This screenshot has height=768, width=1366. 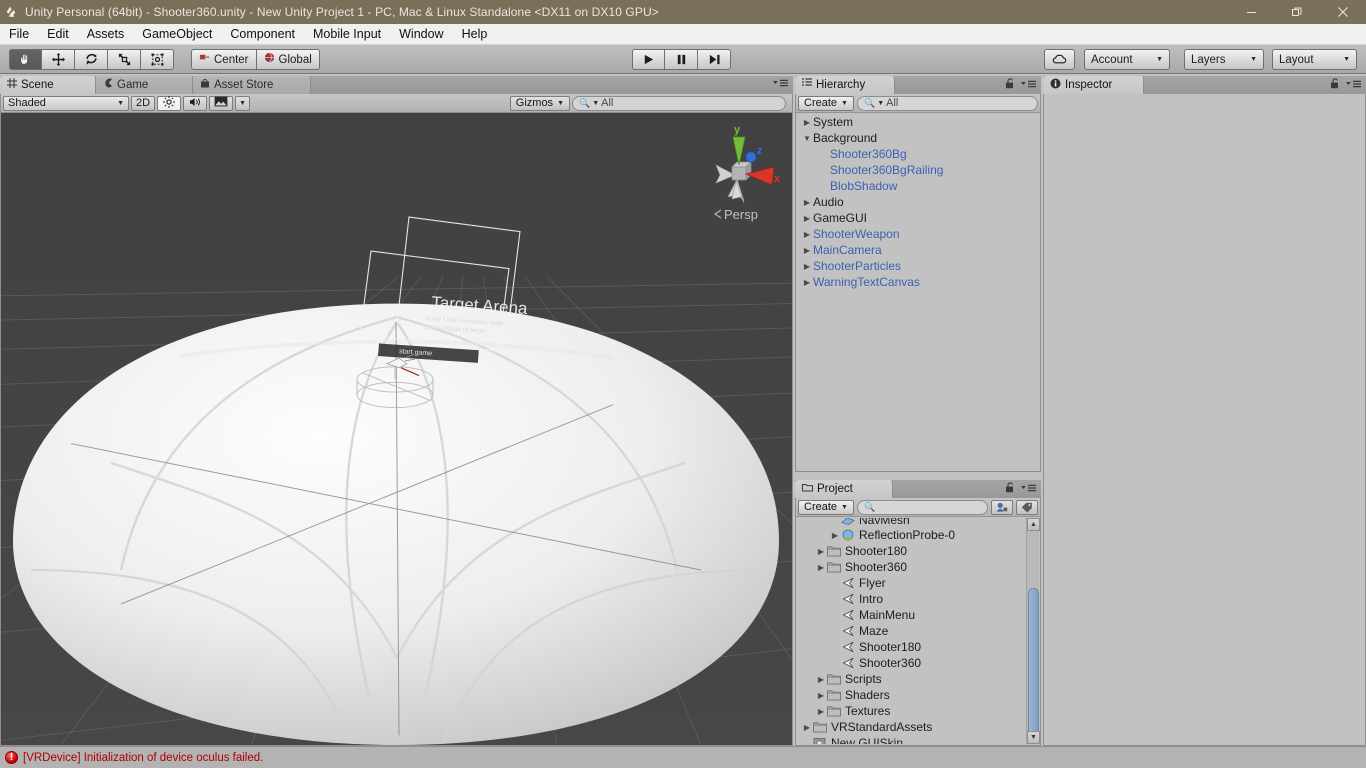 I want to click on hierarchy-item-shooter360bgrailing: Shooter360BgRailing, so click(x=918, y=170).